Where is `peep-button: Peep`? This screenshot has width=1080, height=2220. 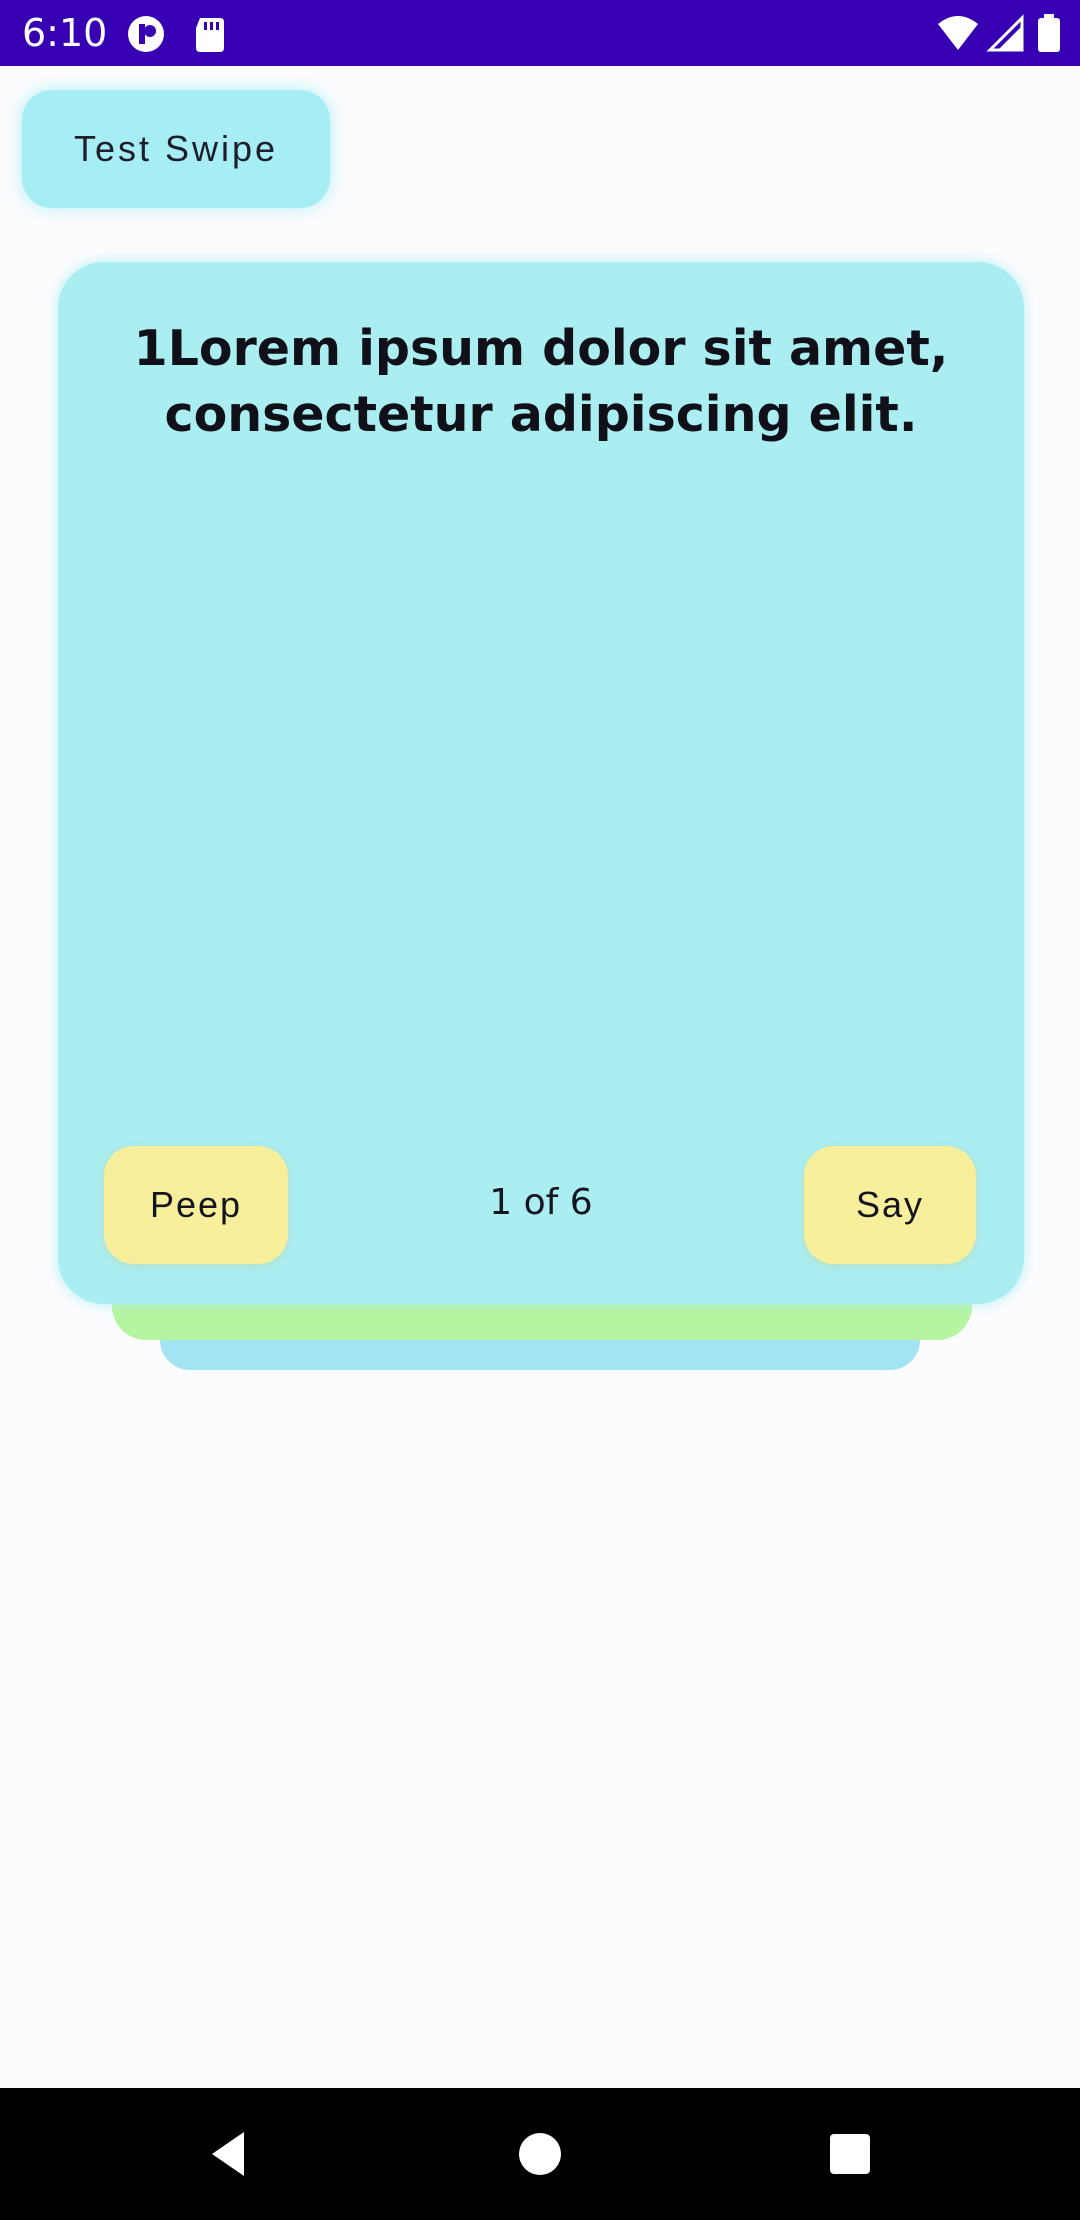
peep-button: Peep is located at coordinates (196, 1205).